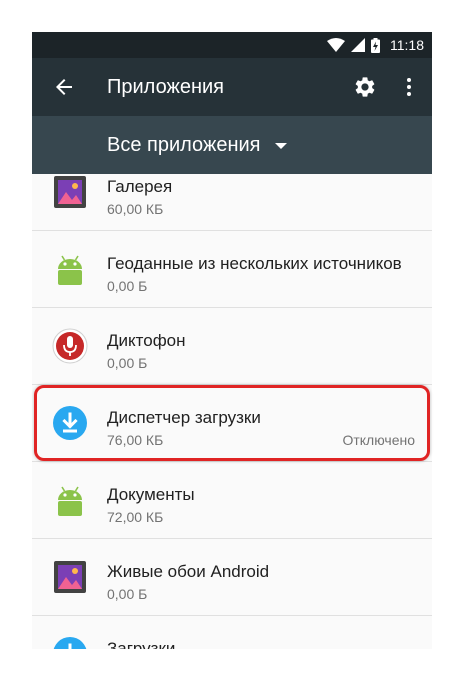 Image resolution: width=464 pixels, height=681 pixels. Describe the element at coordinates (188, 571) in the screenshot. I see `app-name: Живые обои Android` at that location.